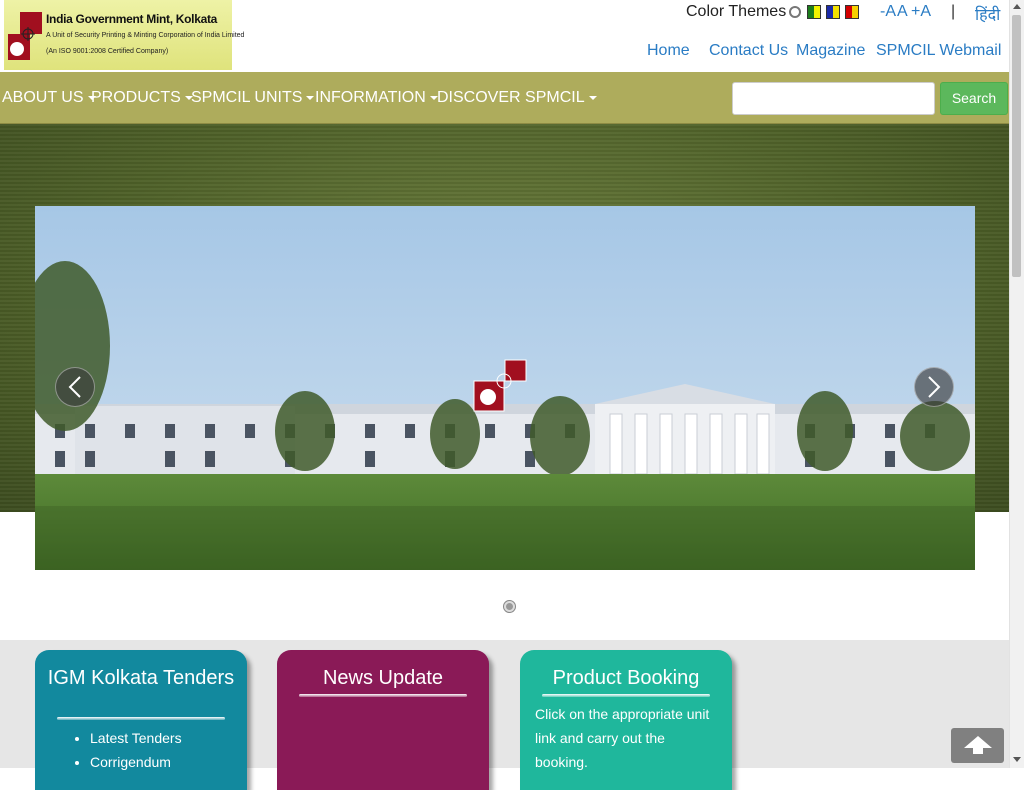 Image resolution: width=1024 pixels, height=790 pixels. Describe the element at coordinates (247, 97) in the screenshot. I see `nav-spmcil-units-label: SPMCIL UNITS` at that location.